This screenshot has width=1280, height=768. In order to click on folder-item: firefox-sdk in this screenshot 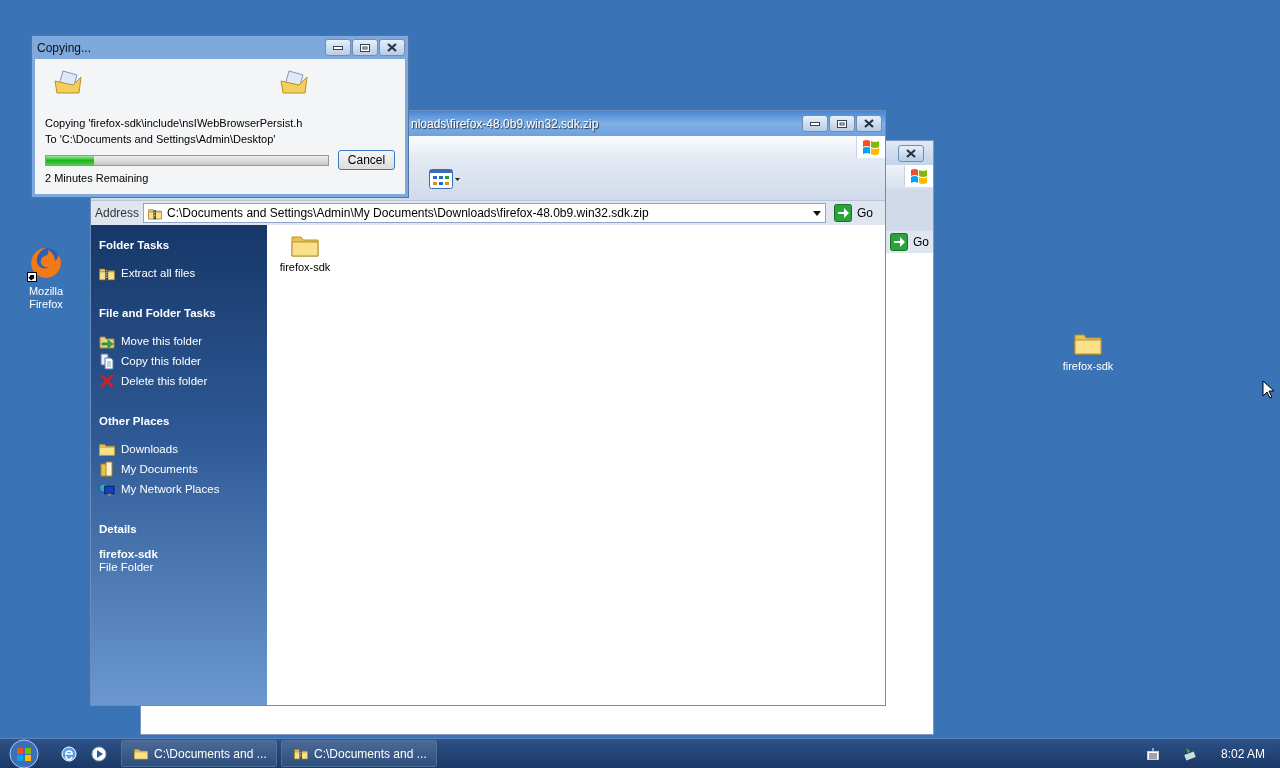, I will do `click(305, 253)`.